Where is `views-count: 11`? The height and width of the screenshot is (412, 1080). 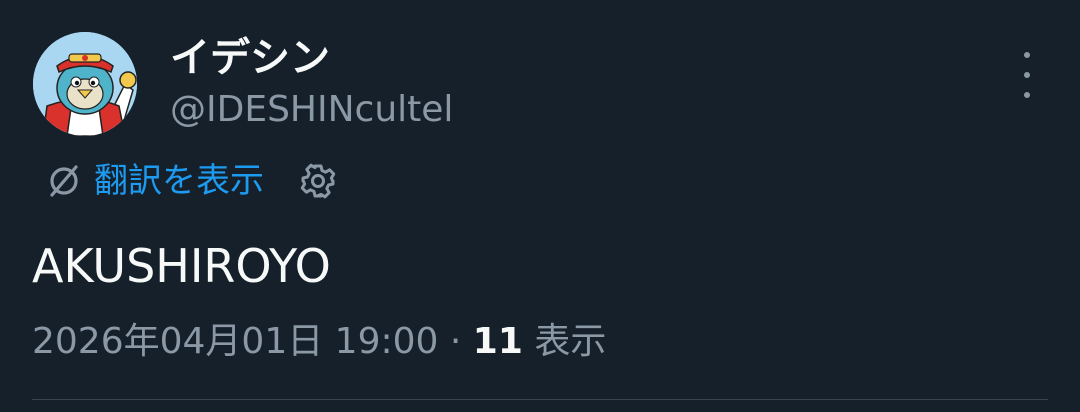 views-count: 11 is located at coordinates (498, 341).